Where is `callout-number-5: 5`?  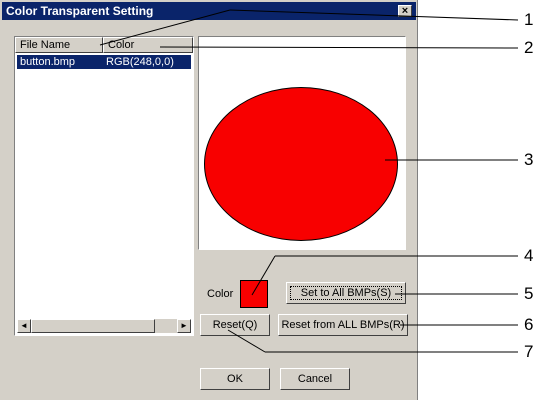
callout-number-5: 5 is located at coordinates (529, 293).